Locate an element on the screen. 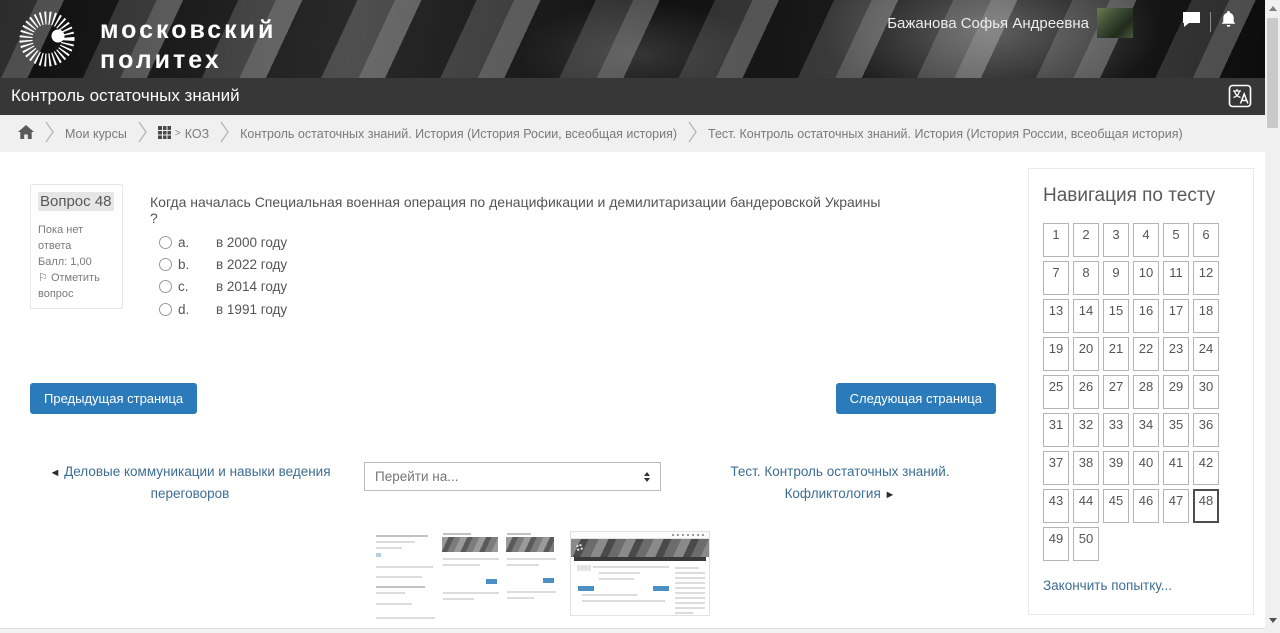 The width and height of the screenshot is (1280, 633). question-nav-button-12: 12 is located at coordinates (1206, 278).